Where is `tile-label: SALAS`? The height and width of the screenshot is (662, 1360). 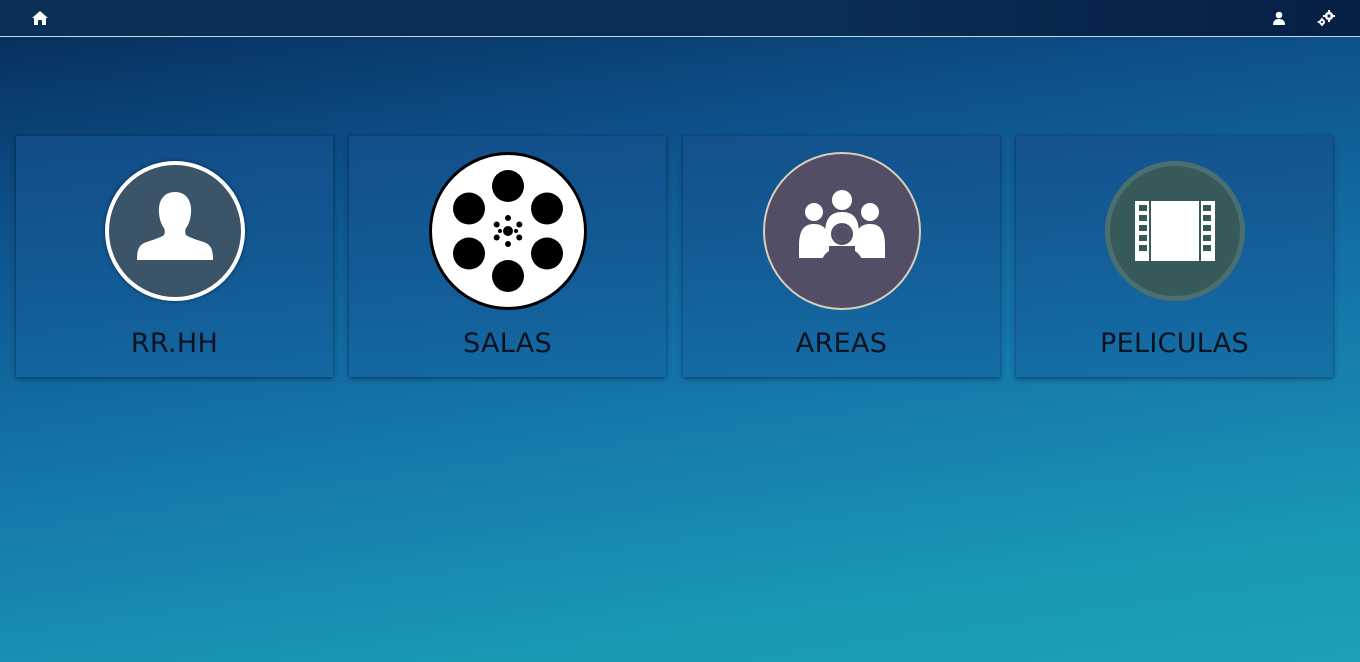 tile-label: SALAS is located at coordinates (507, 343).